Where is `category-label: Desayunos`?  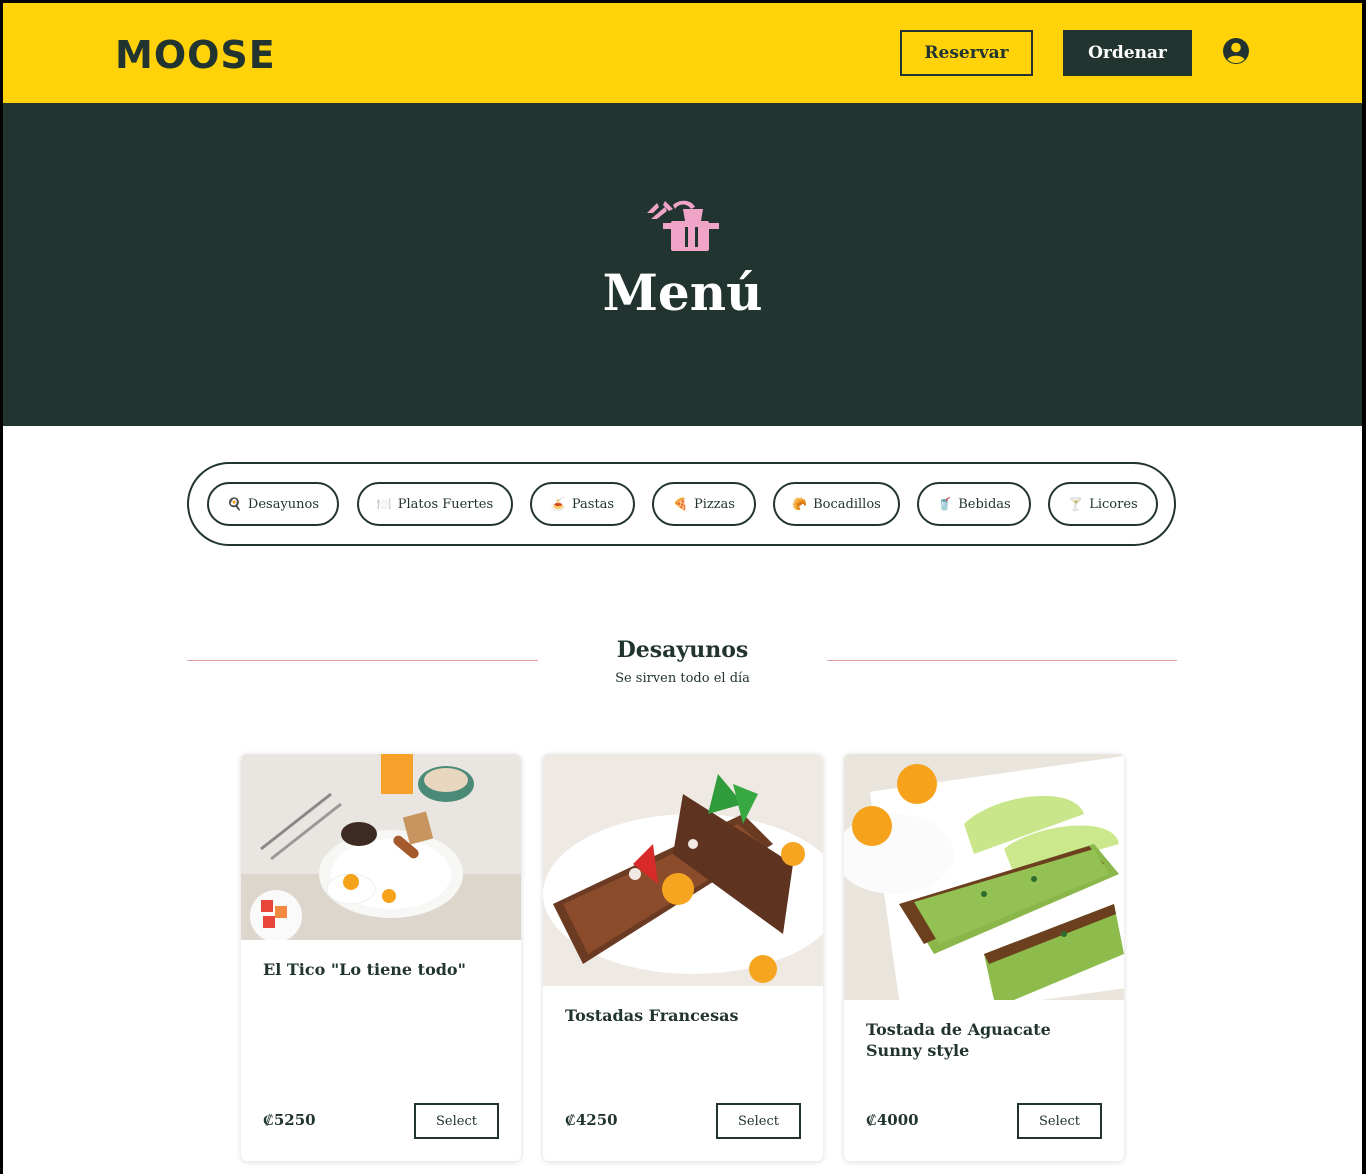
category-label: Desayunos is located at coordinates (283, 504).